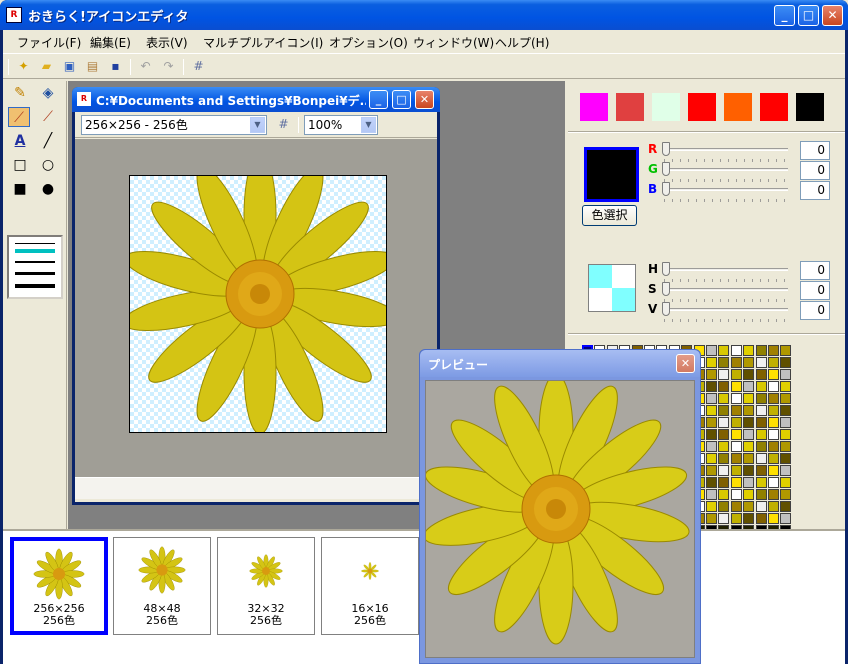 Image resolution: width=848 pixels, height=664 pixels. Describe the element at coordinates (815, 190) in the screenshot. I see `b-value: 0` at that location.